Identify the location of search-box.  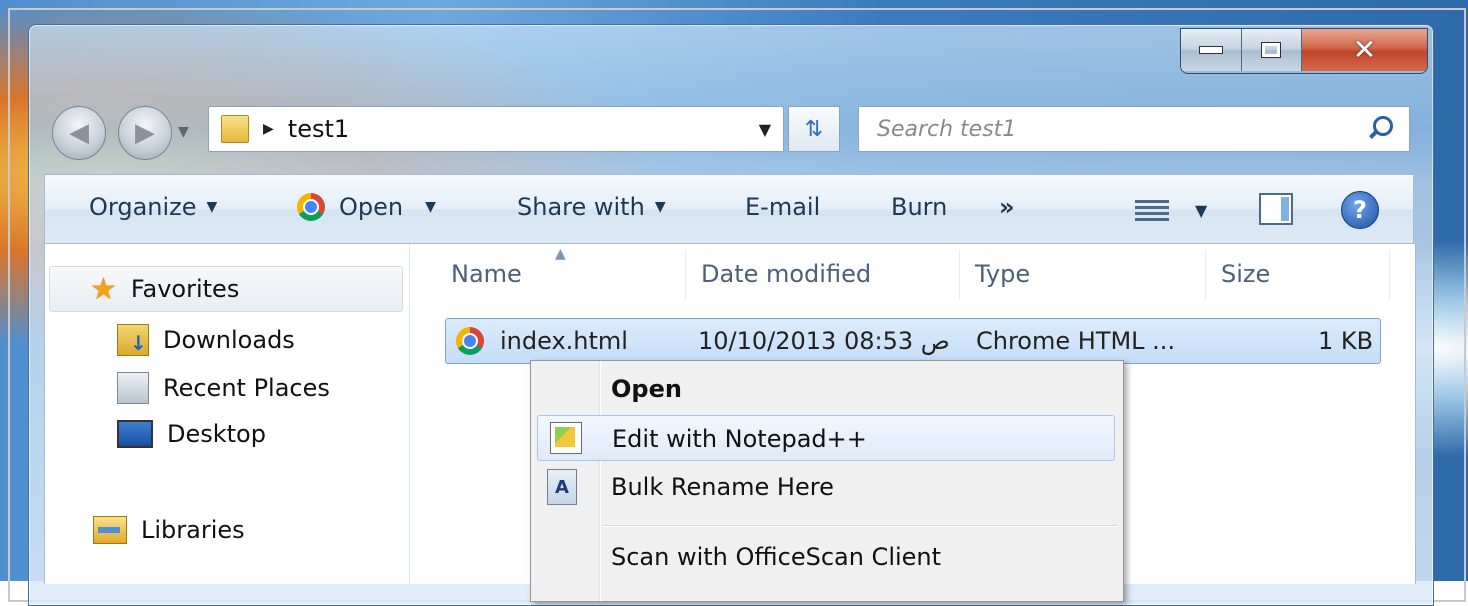
(1134, 129).